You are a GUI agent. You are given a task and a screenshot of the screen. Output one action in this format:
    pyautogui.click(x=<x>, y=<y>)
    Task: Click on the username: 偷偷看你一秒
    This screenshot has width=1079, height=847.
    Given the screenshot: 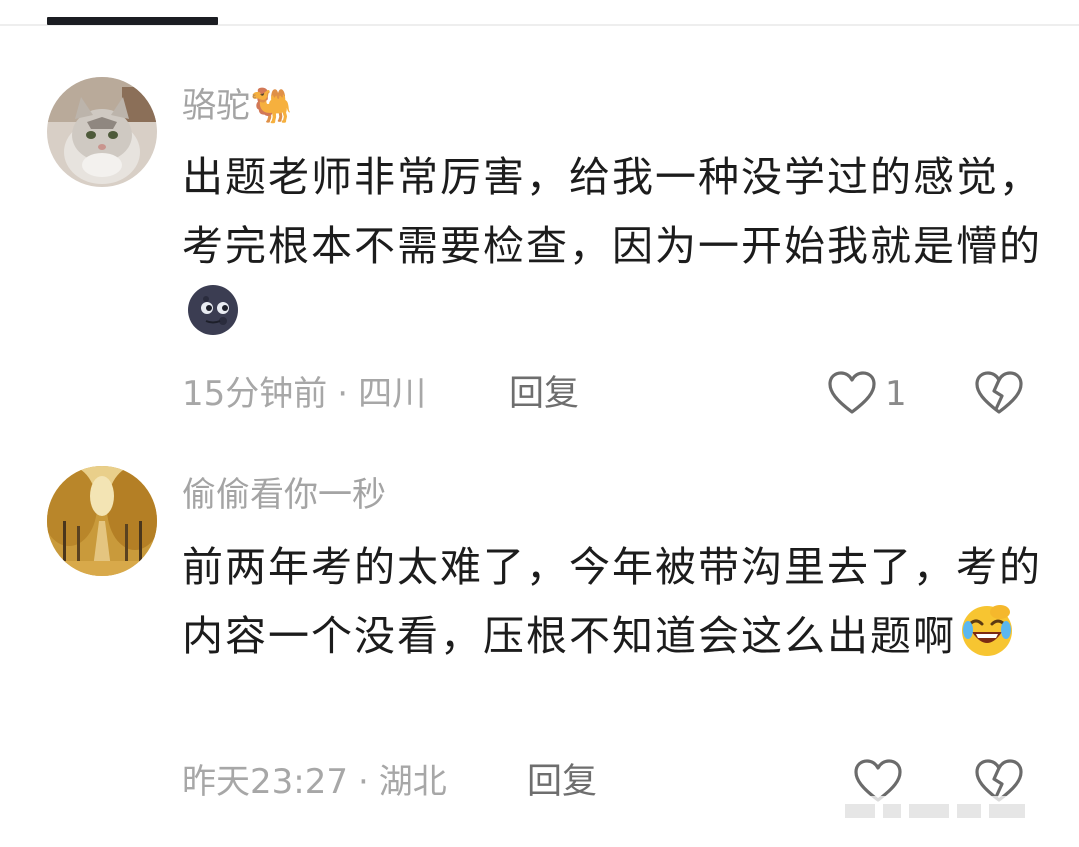 What is the action you would take?
    pyautogui.click(x=284, y=495)
    